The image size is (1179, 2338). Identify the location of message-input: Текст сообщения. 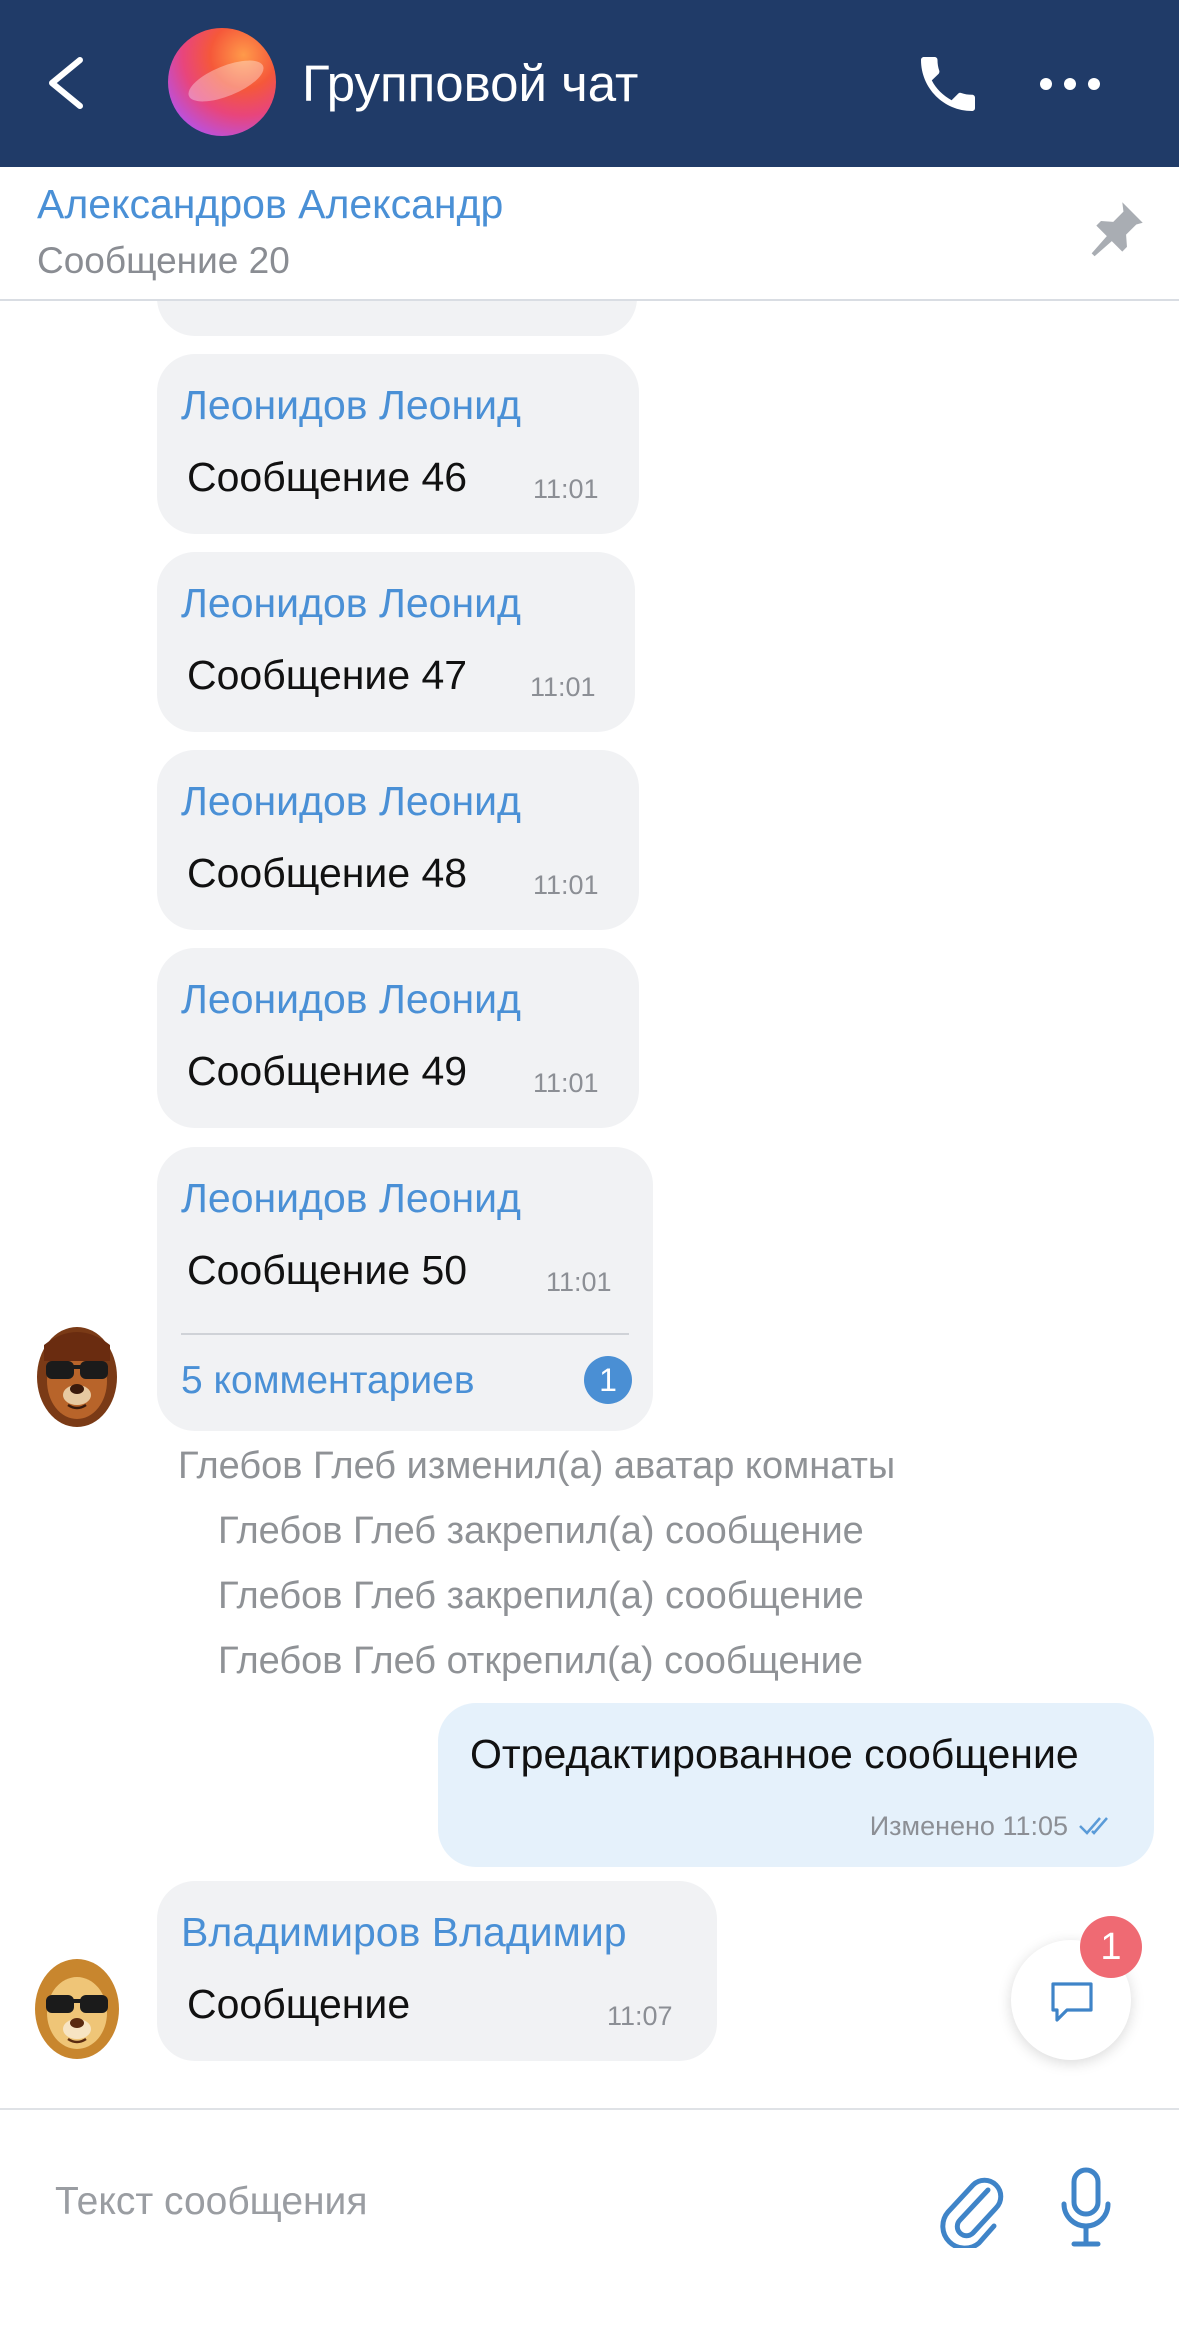
(211, 2202).